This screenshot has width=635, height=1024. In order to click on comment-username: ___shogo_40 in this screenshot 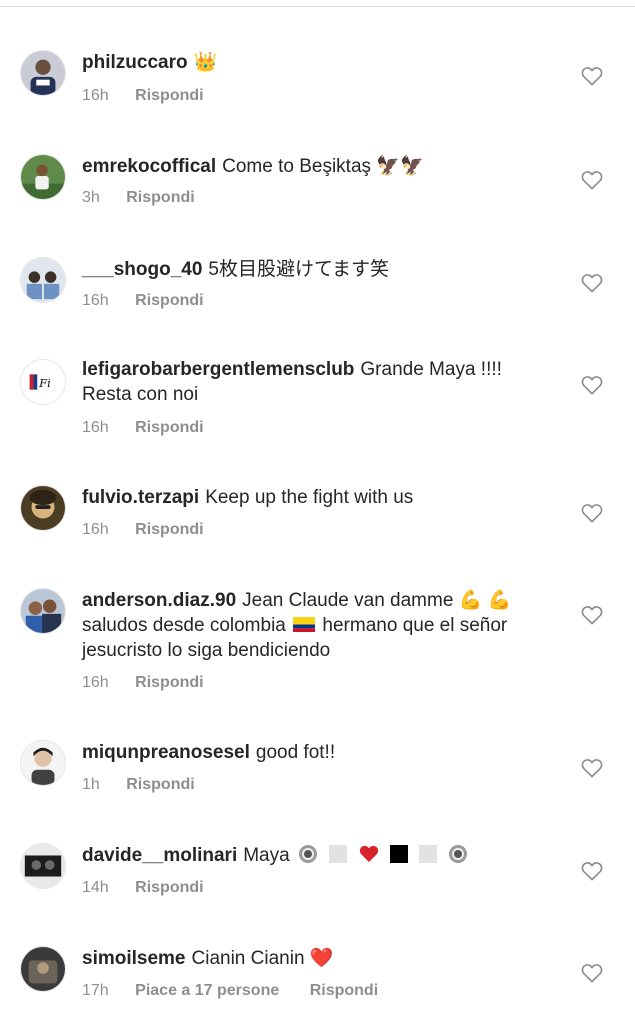, I will do `click(142, 269)`.